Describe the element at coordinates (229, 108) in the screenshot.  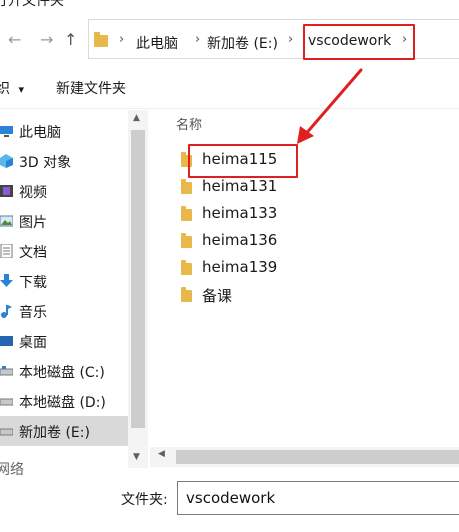
I see `toolbar-divider` at that location.